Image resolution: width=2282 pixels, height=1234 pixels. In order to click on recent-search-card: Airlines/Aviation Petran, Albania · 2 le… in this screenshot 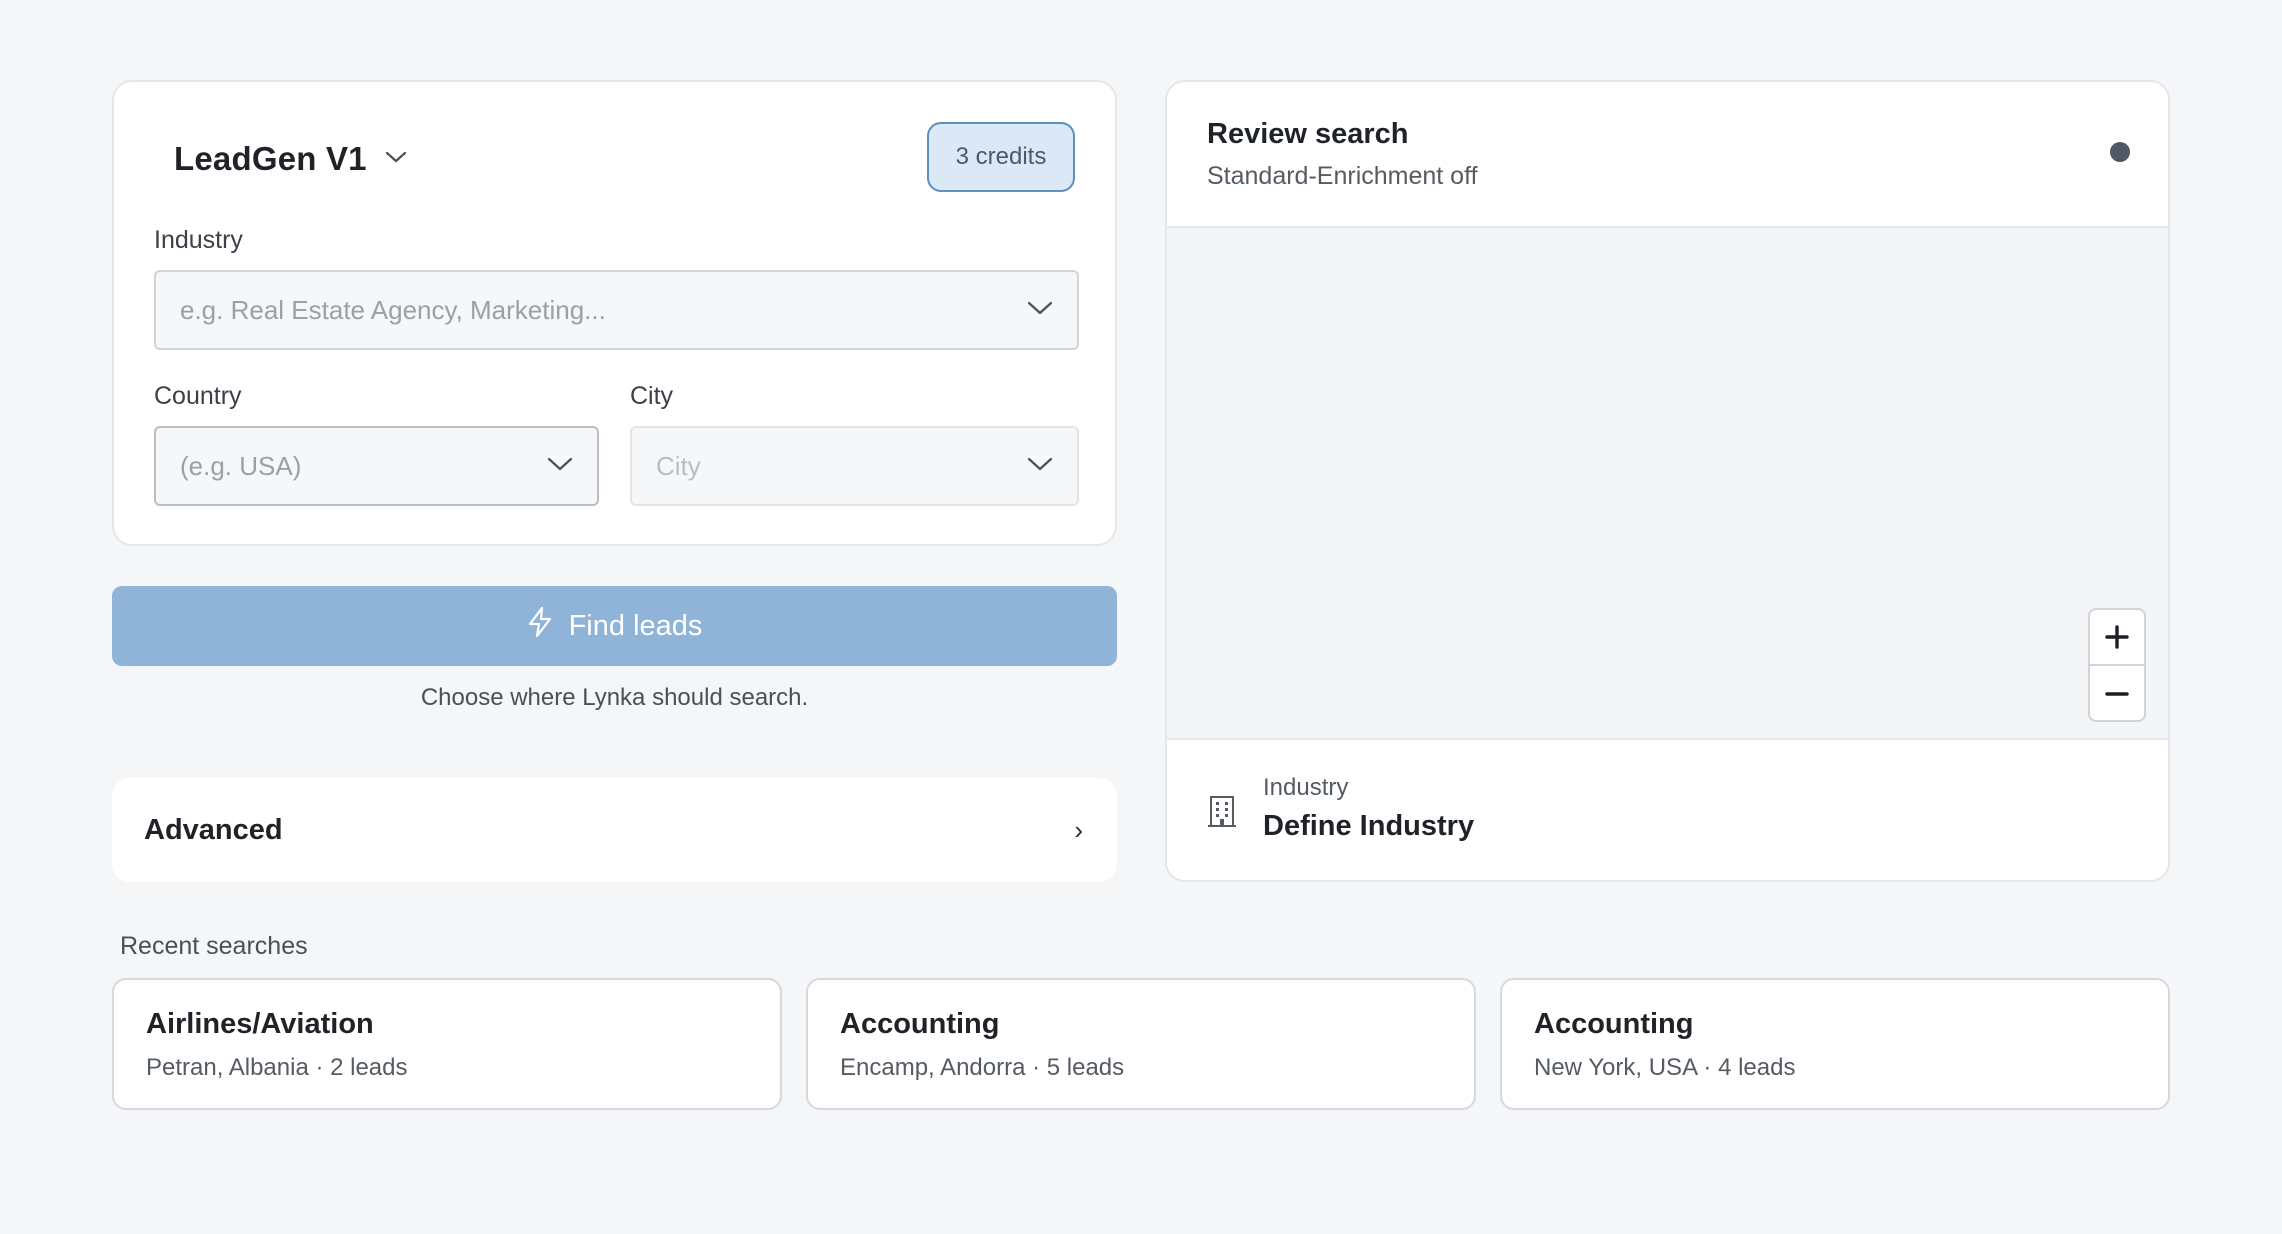, I will do `click(447, 1044)`.